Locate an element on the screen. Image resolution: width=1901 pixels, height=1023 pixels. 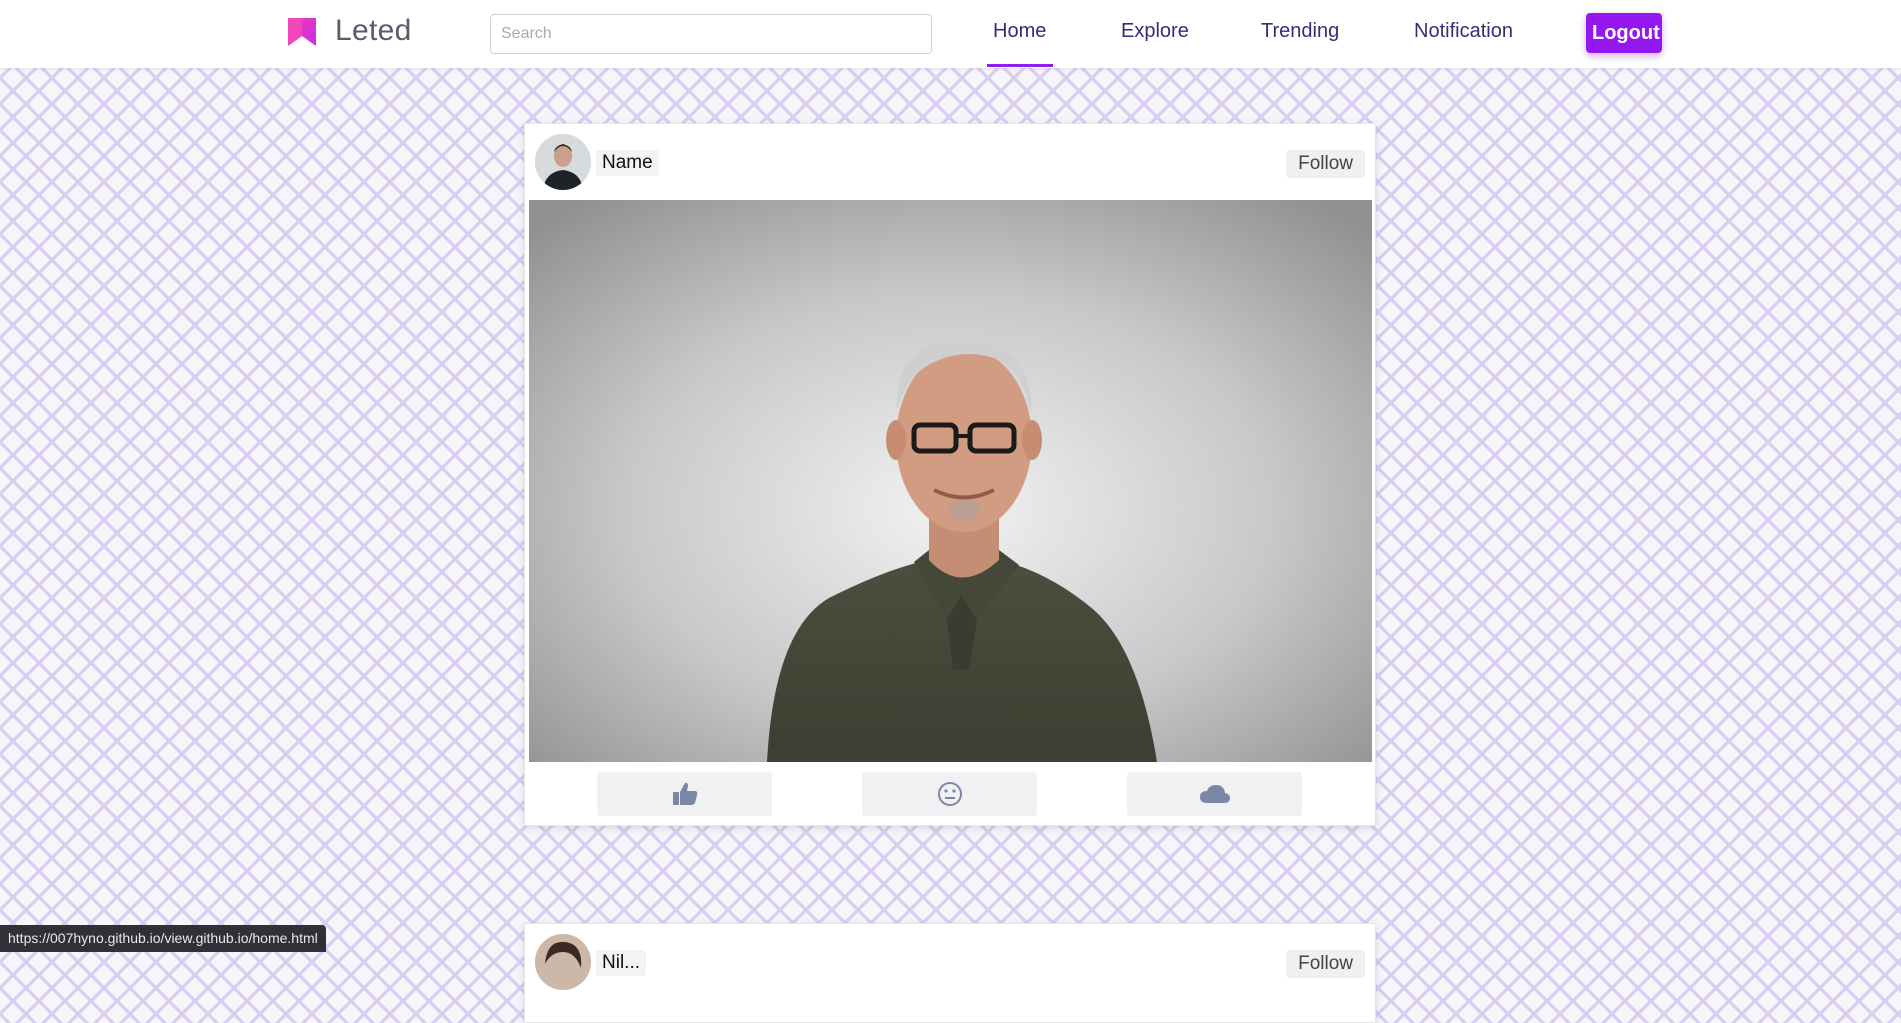
share-button is located at coordinates (1214, 794).